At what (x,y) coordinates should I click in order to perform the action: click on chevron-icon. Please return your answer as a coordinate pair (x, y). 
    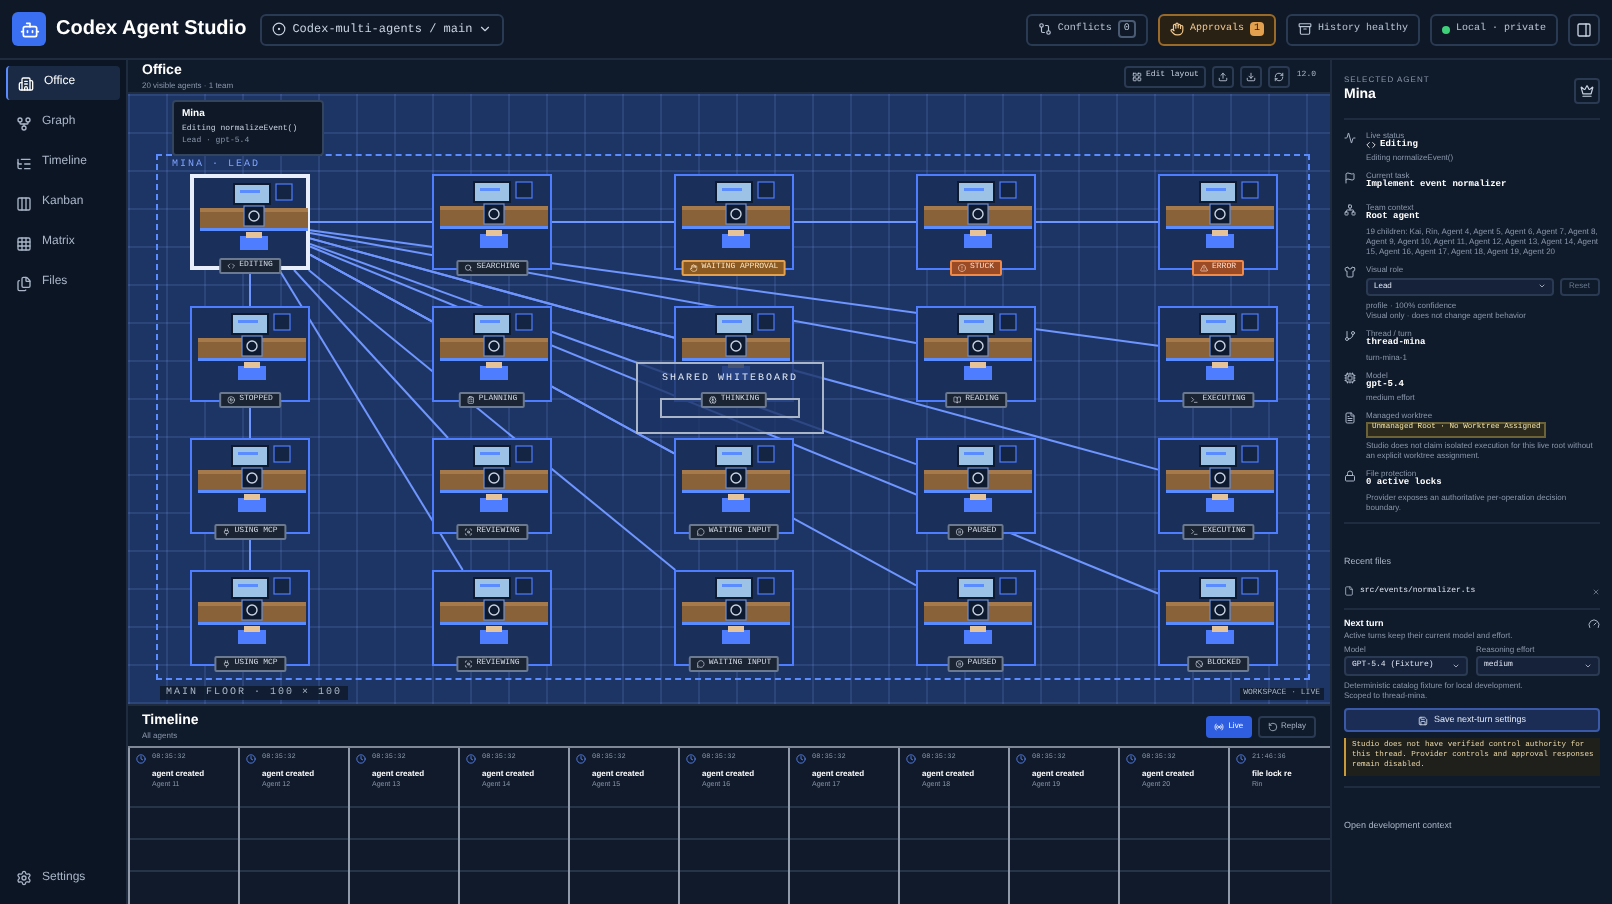
    Looking at the image, I should click on (485, 29).